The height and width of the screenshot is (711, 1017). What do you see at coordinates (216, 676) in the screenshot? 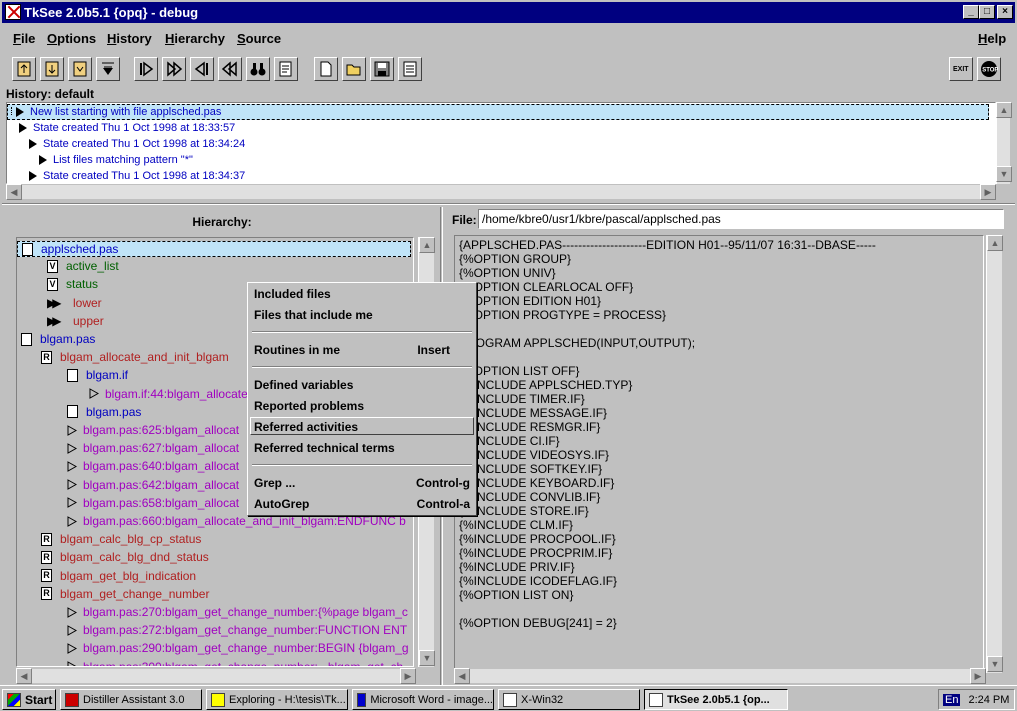
I see `hierarchy-hscrollbar: ◀ ▶` at bounding box center [216, 676].